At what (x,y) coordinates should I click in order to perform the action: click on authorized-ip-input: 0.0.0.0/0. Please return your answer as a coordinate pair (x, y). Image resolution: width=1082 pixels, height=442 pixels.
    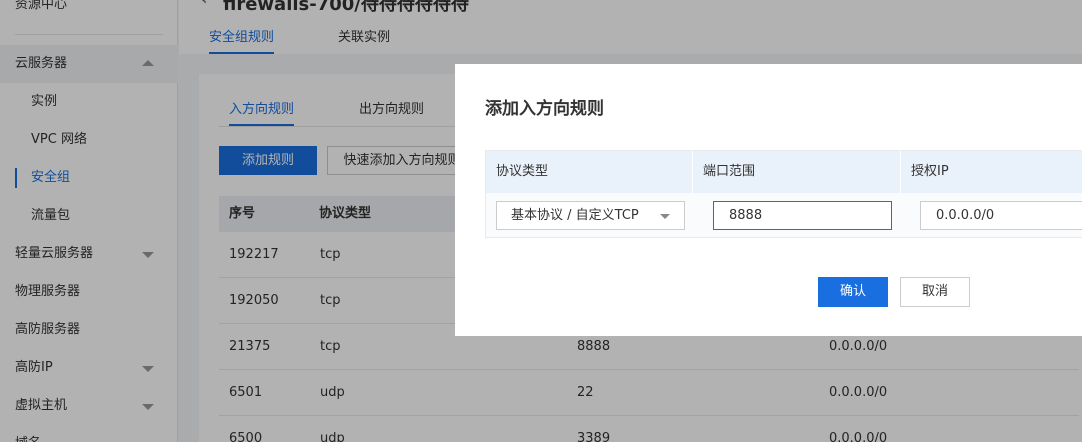
    Looking at the image, I should click on (1001, 215).